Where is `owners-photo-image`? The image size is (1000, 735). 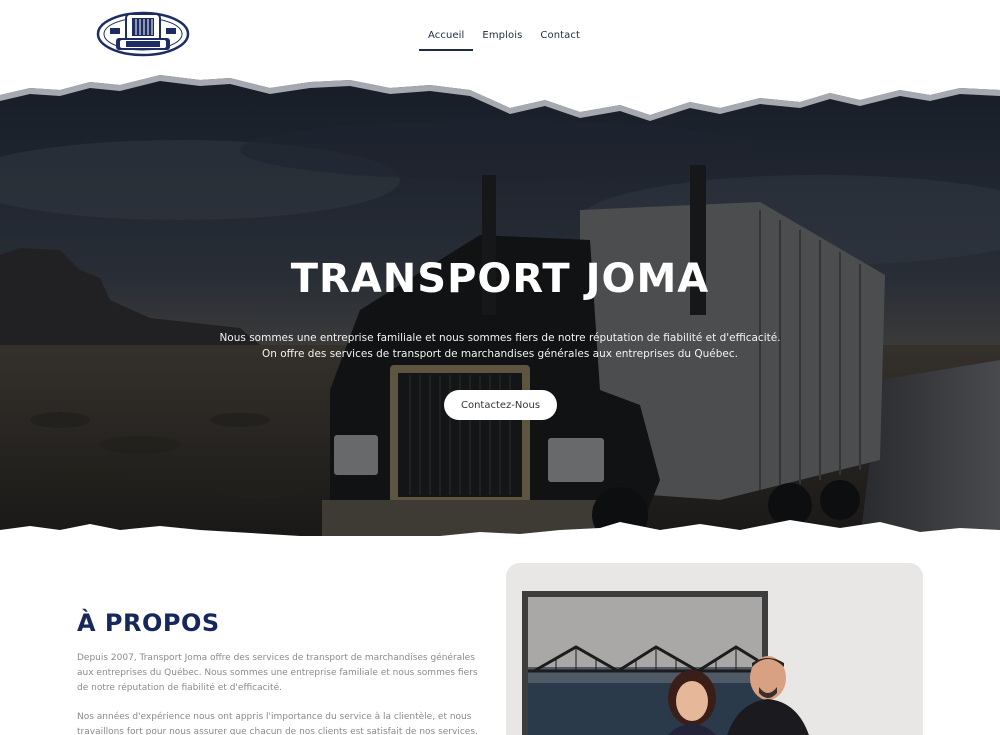
owners-photo-image is located at coordinates (714, 649).